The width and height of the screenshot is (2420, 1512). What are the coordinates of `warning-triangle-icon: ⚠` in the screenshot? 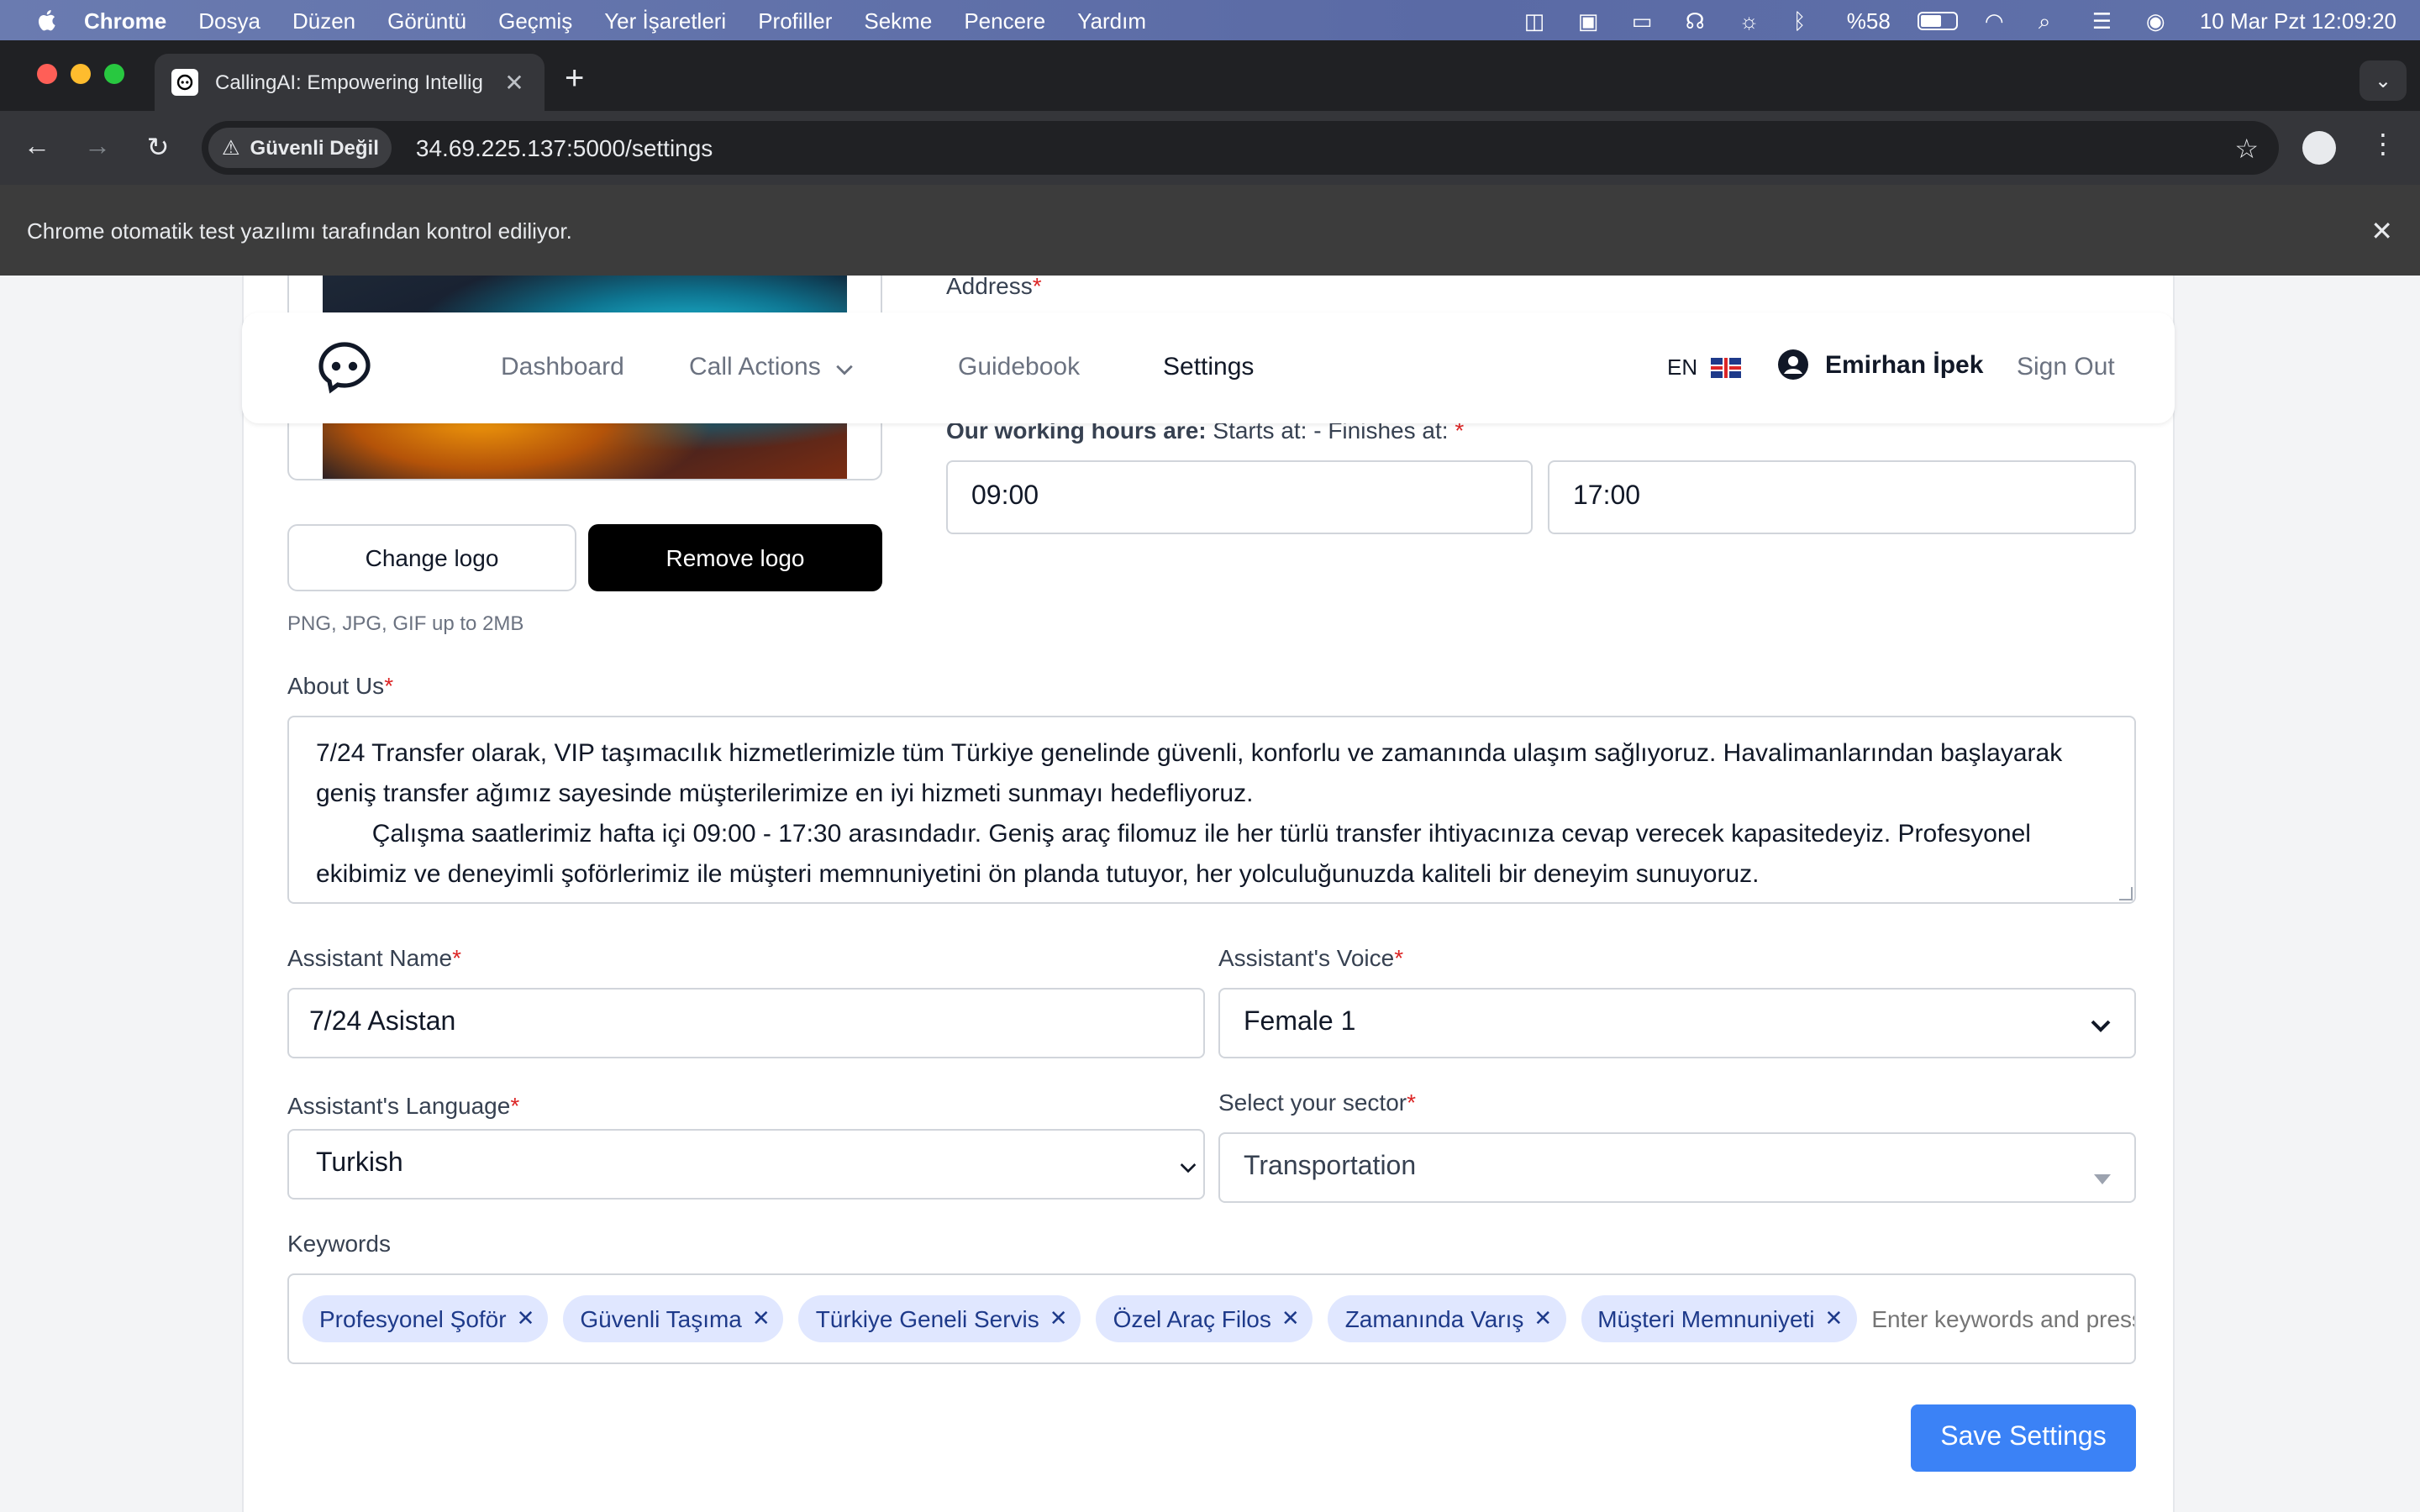 It's located at (231, 148).